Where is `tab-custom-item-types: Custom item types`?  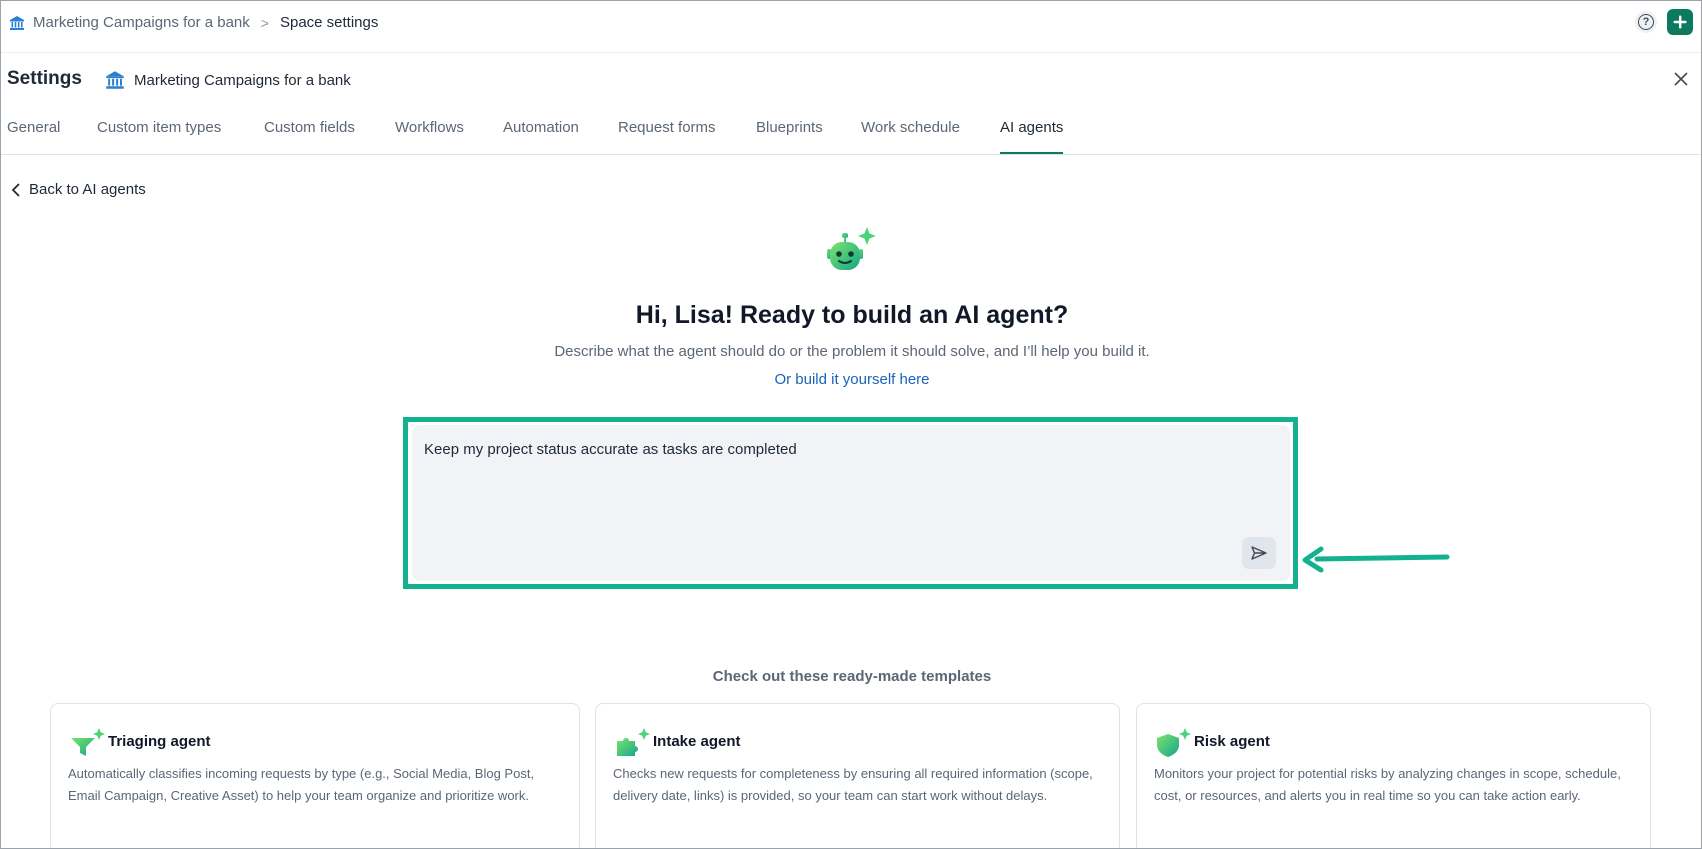 tab-custom-item-types: Custom item types is located at coordinates (159, 136).